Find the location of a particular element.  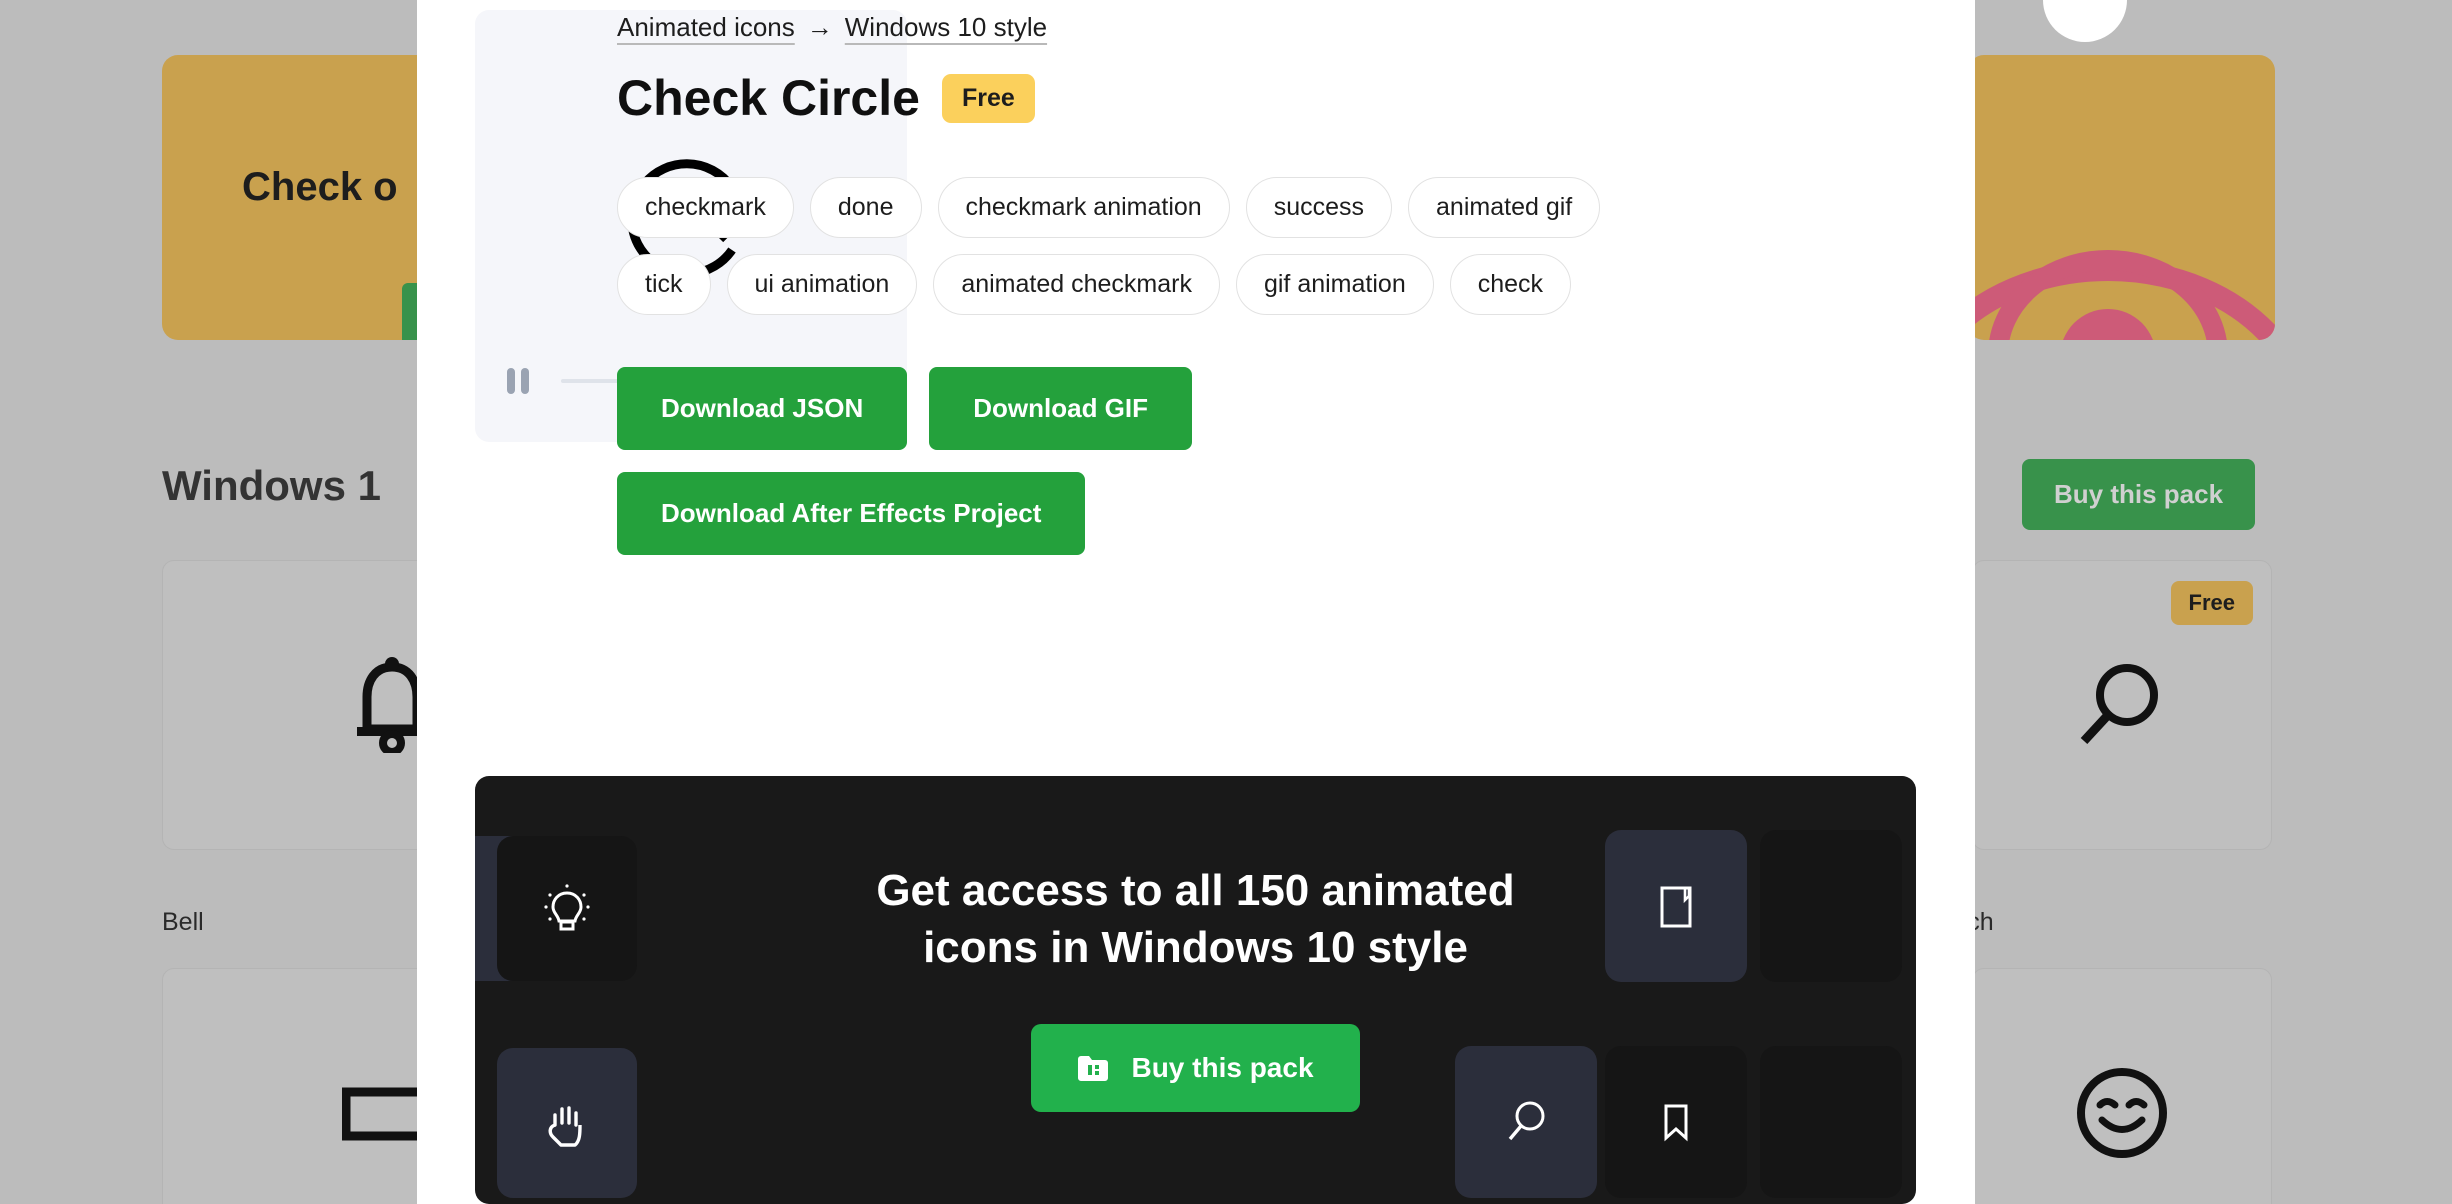

tag-chip: success is located at coordinates (1319, 207).